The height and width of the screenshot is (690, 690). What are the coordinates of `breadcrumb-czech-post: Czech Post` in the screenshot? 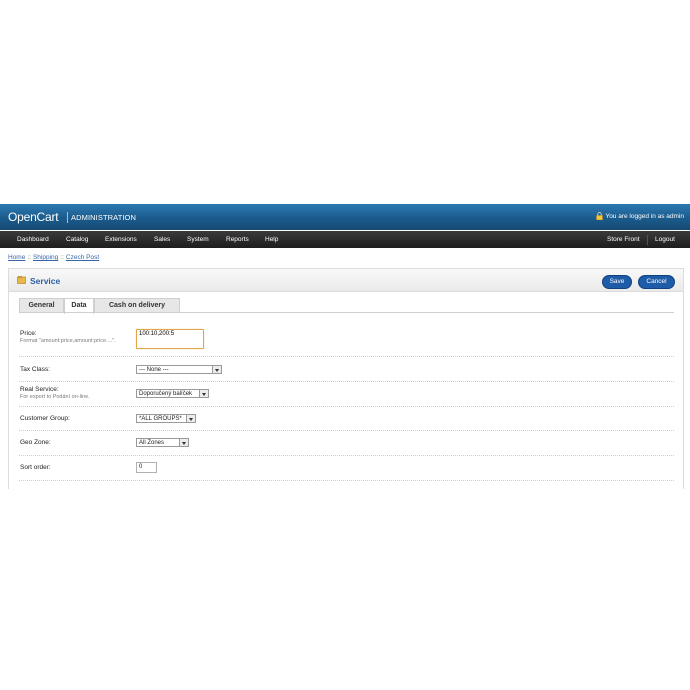 It's located at (82, 257).